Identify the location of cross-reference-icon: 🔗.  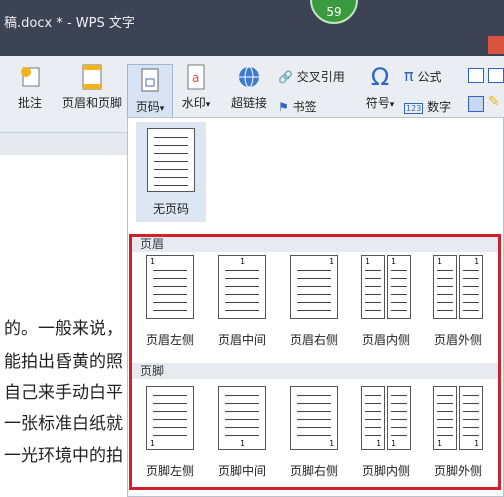
(285, 77).